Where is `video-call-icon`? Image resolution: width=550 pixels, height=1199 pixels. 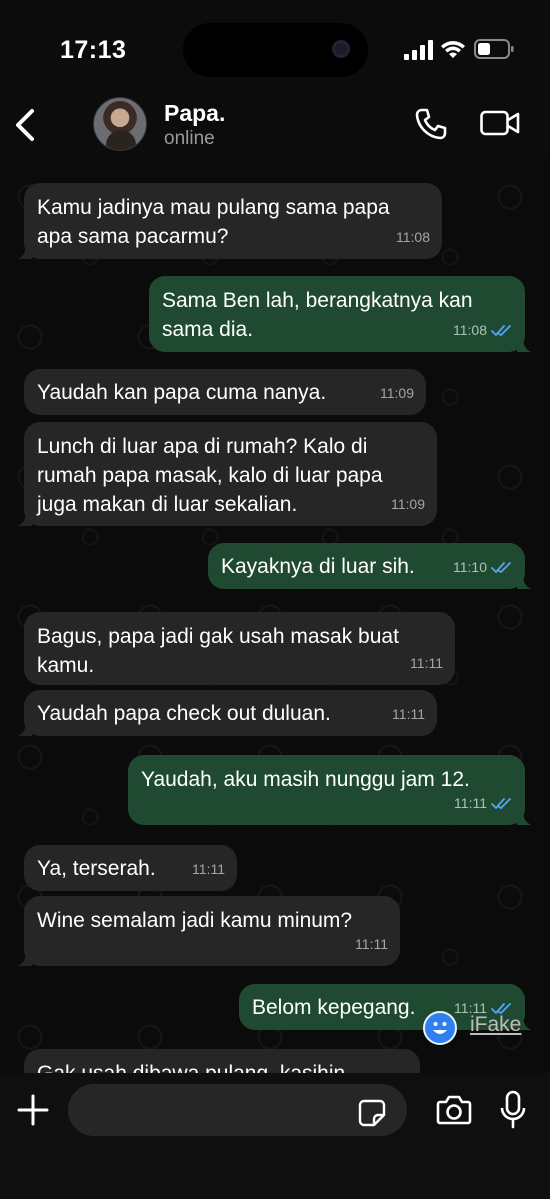 video-call-icon is located at coordinates (500, 123).